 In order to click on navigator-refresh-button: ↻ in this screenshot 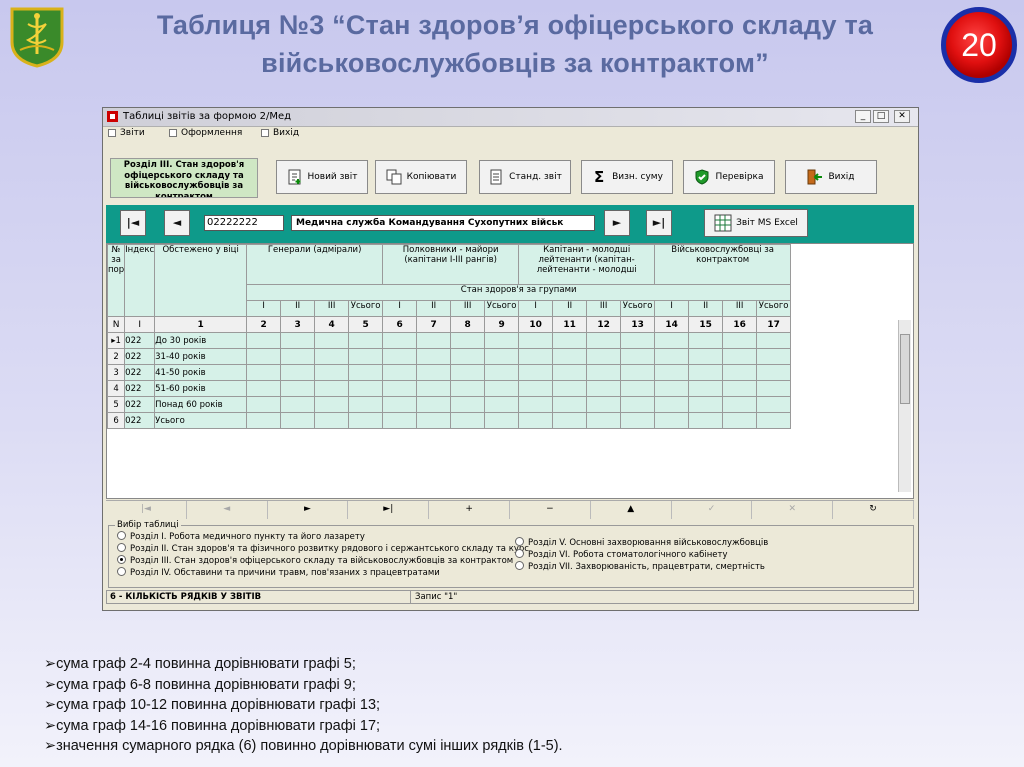, I will do `click(873, 510)`.